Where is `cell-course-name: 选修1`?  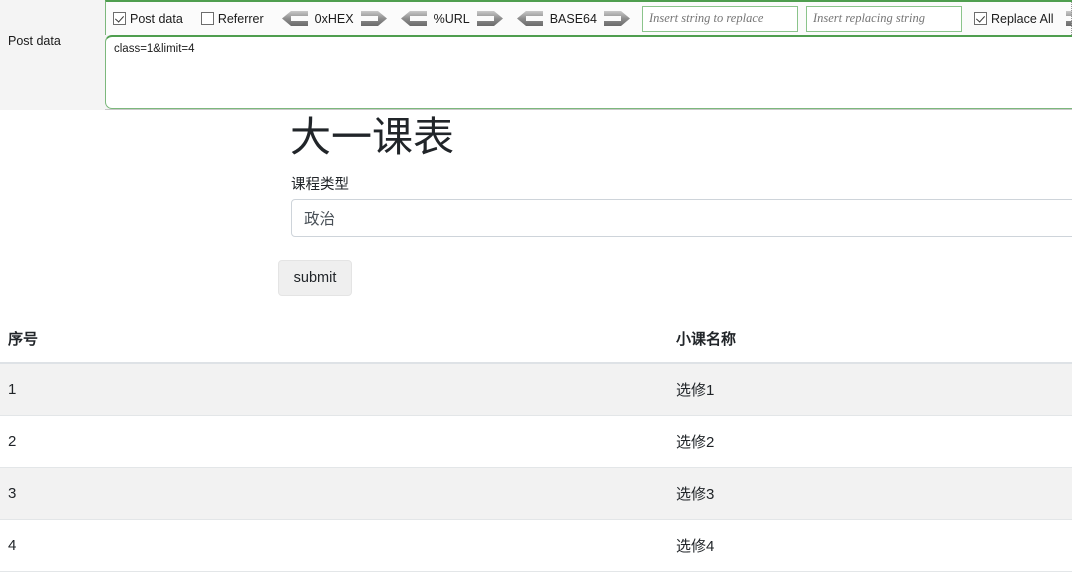 cell-course-name: 选修1 is located at coordinates (870, 389).